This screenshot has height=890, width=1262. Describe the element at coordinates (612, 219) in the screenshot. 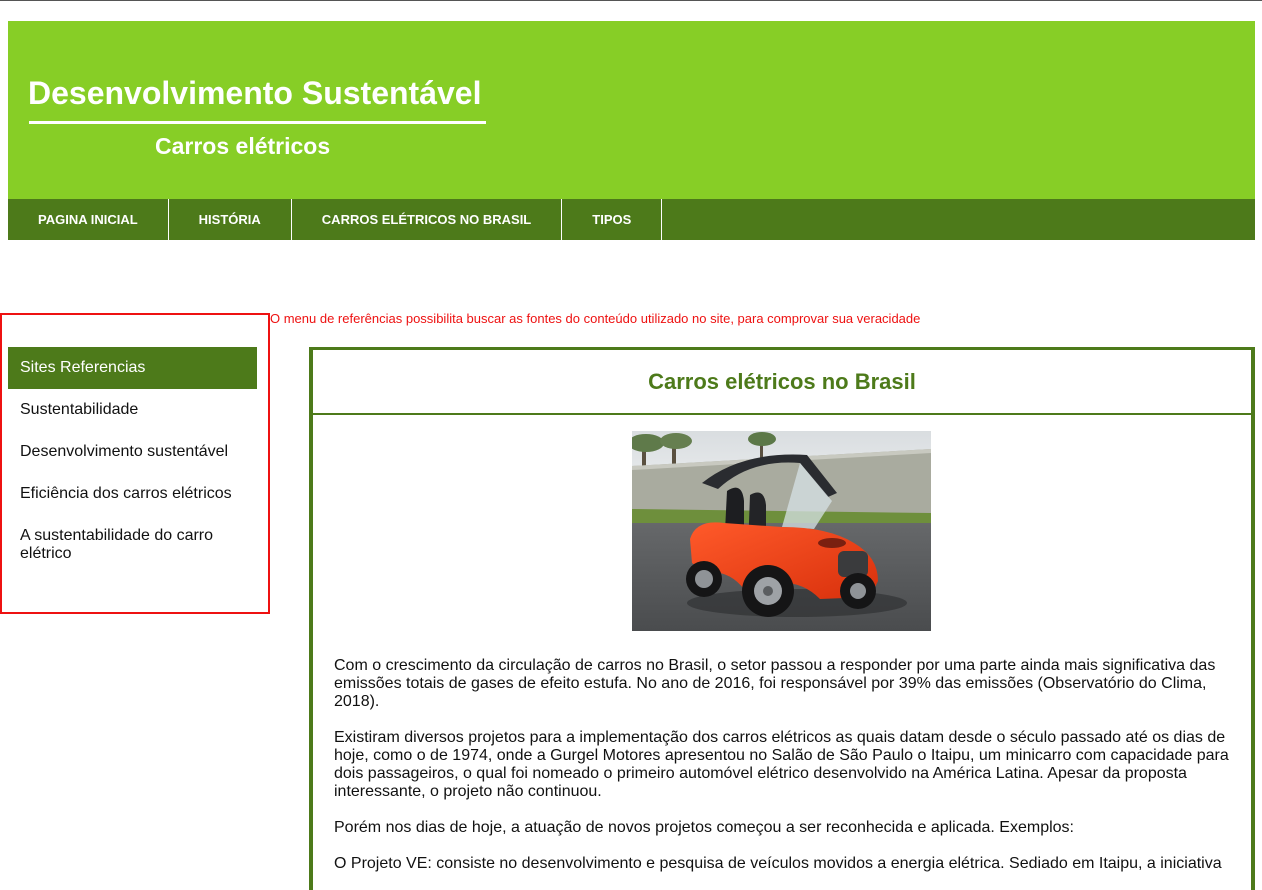

I see `nav-item-tipos: TIPOS` at that location.